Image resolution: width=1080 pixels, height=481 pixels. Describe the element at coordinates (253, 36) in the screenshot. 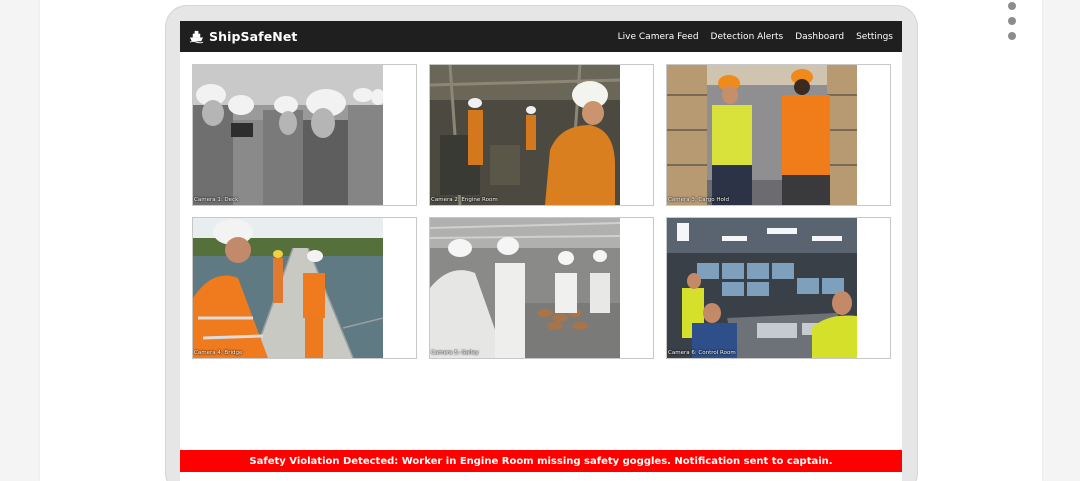

I see `brand-name: ShipSafeNet` at that location.